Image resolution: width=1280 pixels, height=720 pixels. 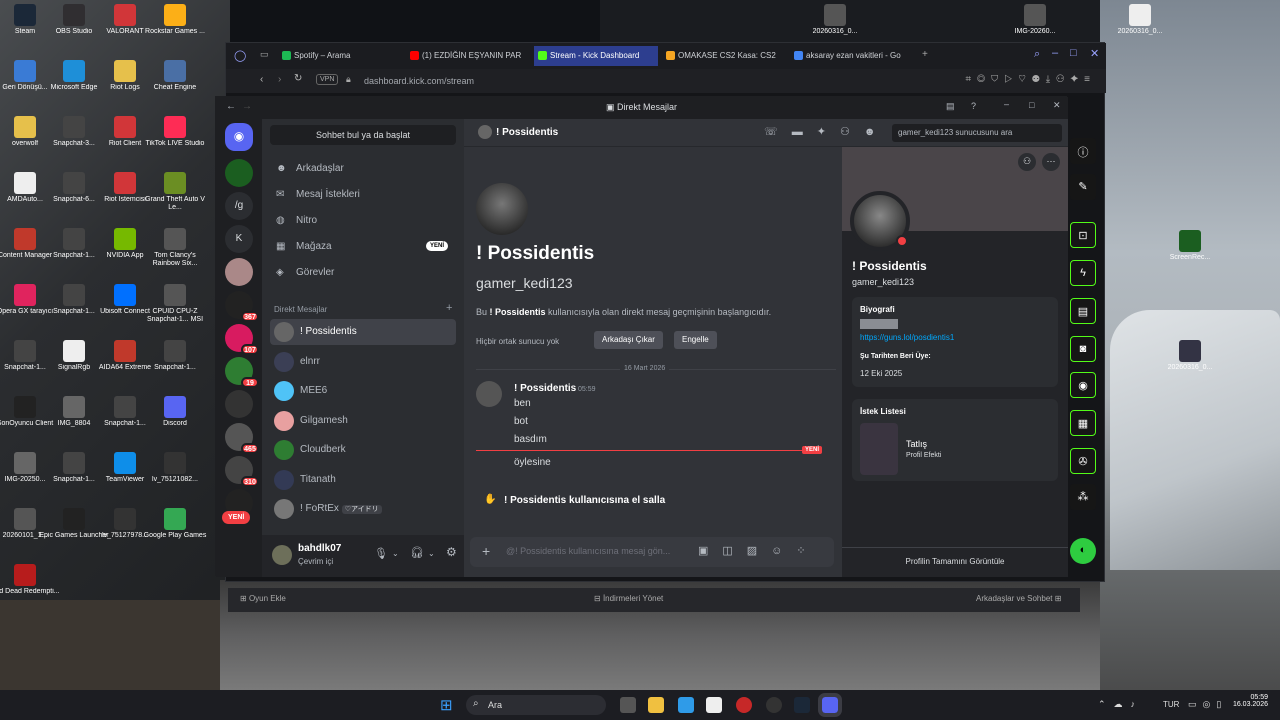 What do you see at coordinates (327, 79) in the screenshot?
I see `vpn-badge: VPN` at bounding box center [327, 79].